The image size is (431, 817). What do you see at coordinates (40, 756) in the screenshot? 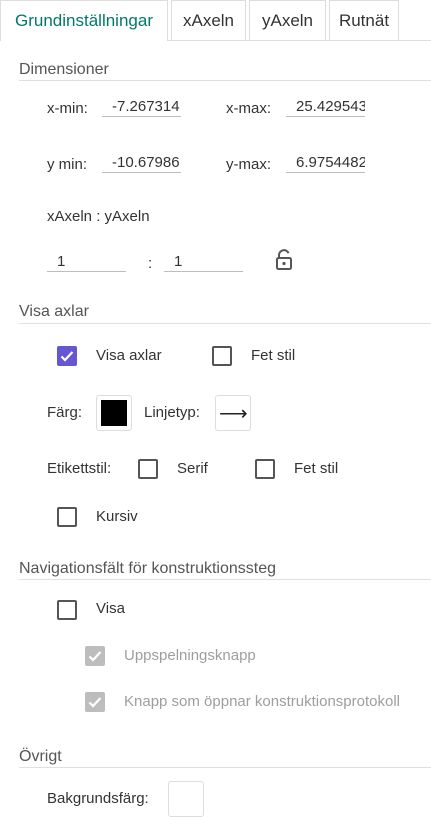
I see `section-other-heading: Övrigt` at bounding box center [40, 756].